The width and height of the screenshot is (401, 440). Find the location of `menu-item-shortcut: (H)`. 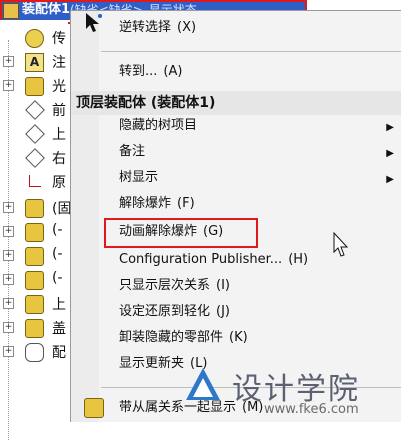

menu-item-shortcut: (H) is located at coordinates (298, 259).